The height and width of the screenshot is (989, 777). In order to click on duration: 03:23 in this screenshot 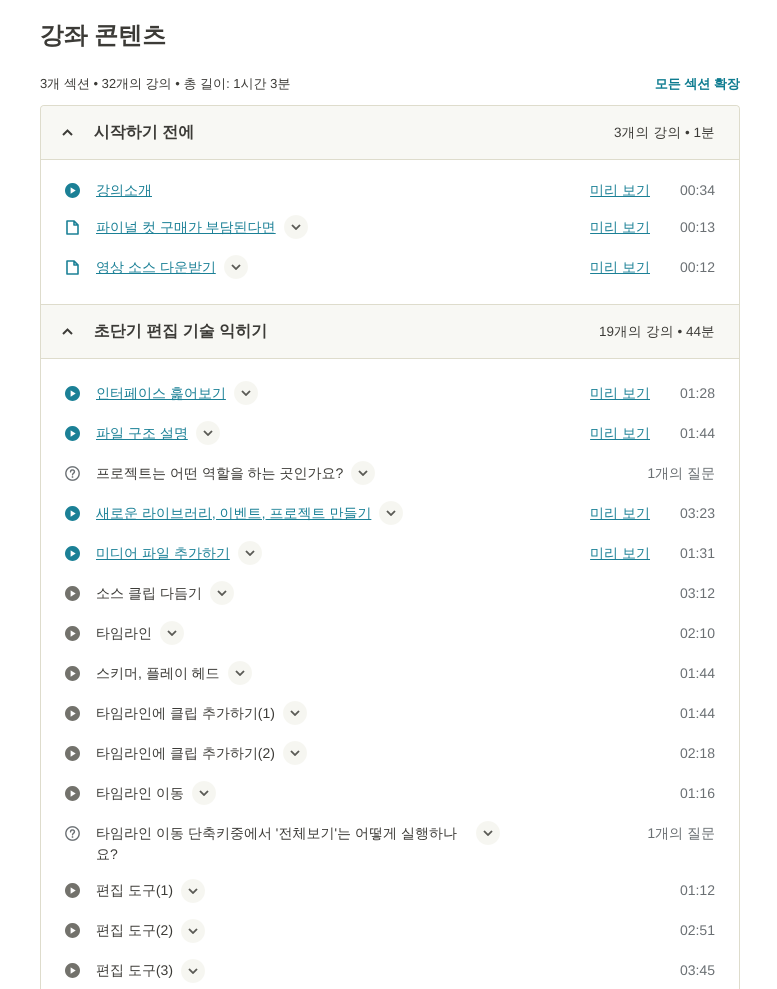, I will do `click(696, 513)`.